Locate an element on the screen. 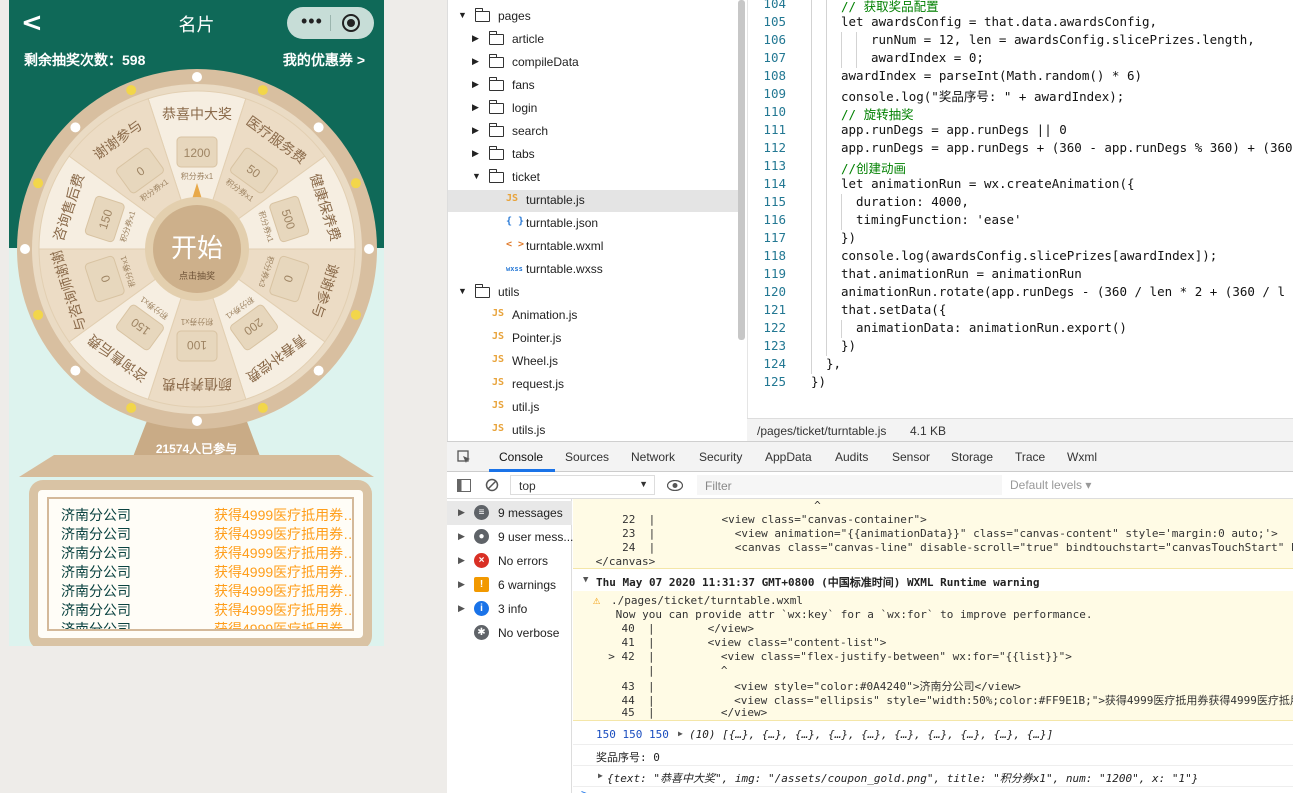 This screenshot has height=793, width=1293. winner-row: 济南分公司 获得4999医疗抵用券获得4999医疗抵用券 is located at coordinates (206, 533).